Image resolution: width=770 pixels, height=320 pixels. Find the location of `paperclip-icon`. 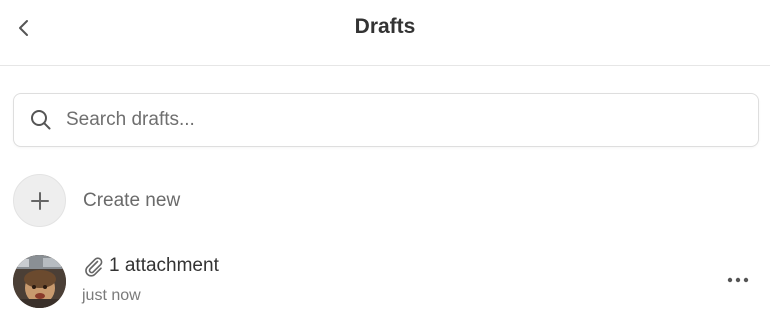

paperclip-icon is located at coordinates (94, 267).